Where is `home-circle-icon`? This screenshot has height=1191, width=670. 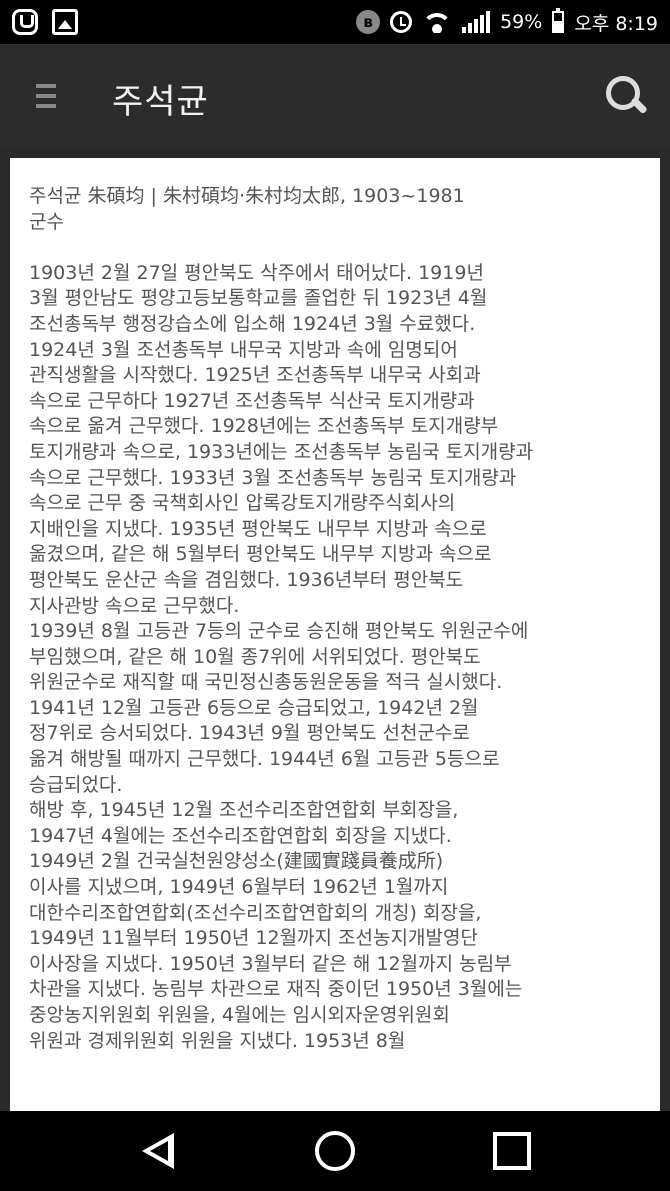 home-circle-icon is located at coordinates (335, 1151).